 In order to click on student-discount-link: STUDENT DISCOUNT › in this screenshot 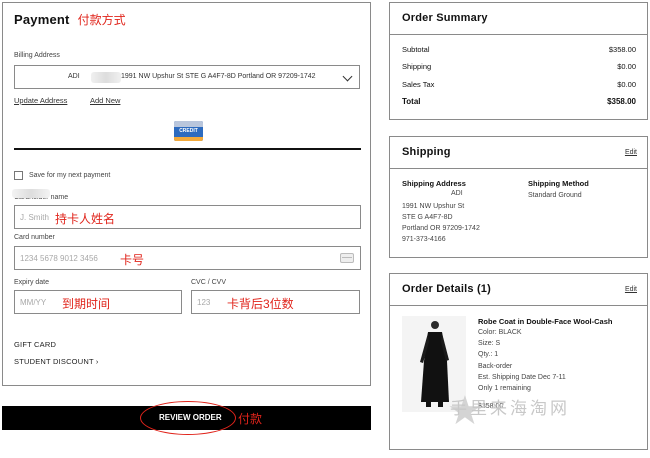, I will do `click(56, 361)`.